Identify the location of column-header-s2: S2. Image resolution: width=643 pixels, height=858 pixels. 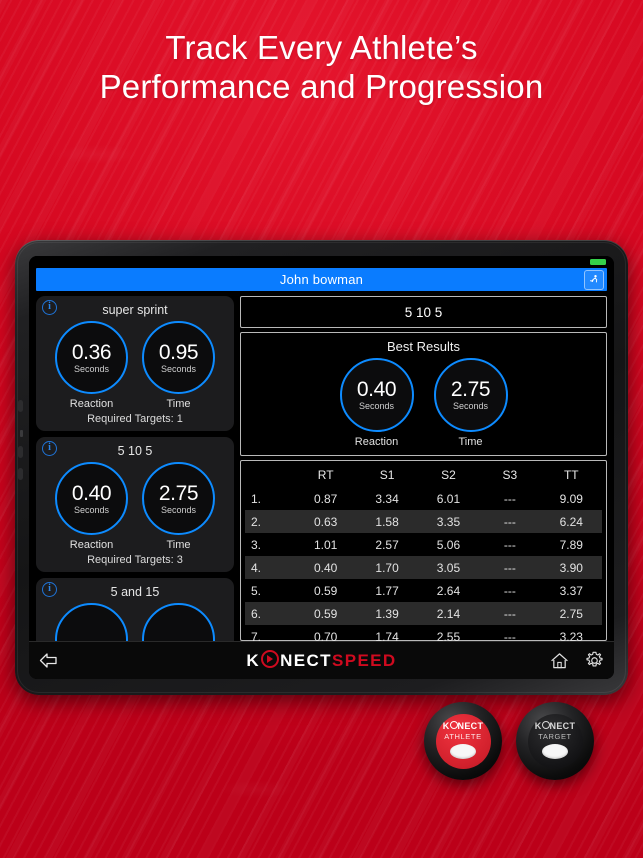
(448, 475).